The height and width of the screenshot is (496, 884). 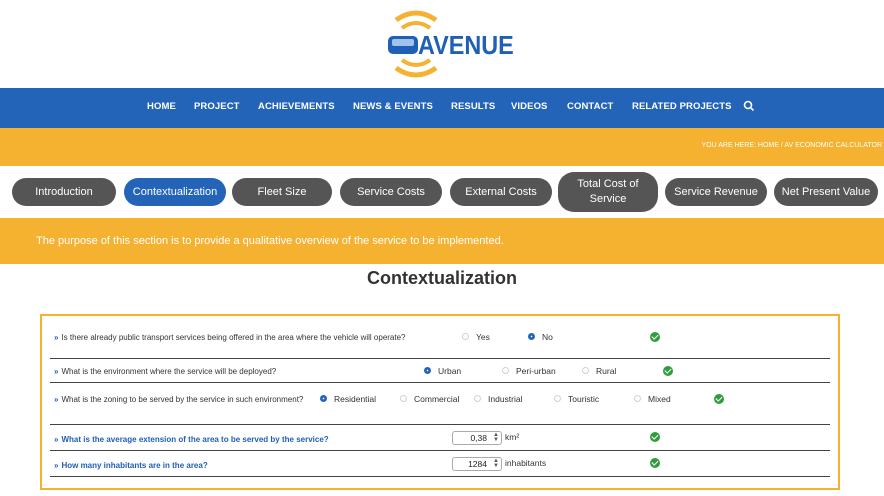 What do you see at coordinates (608, 192) in the screenshot?
I see `tab-total-cost-of-service: Total Cost of Service` at bounding box center [608, 192].